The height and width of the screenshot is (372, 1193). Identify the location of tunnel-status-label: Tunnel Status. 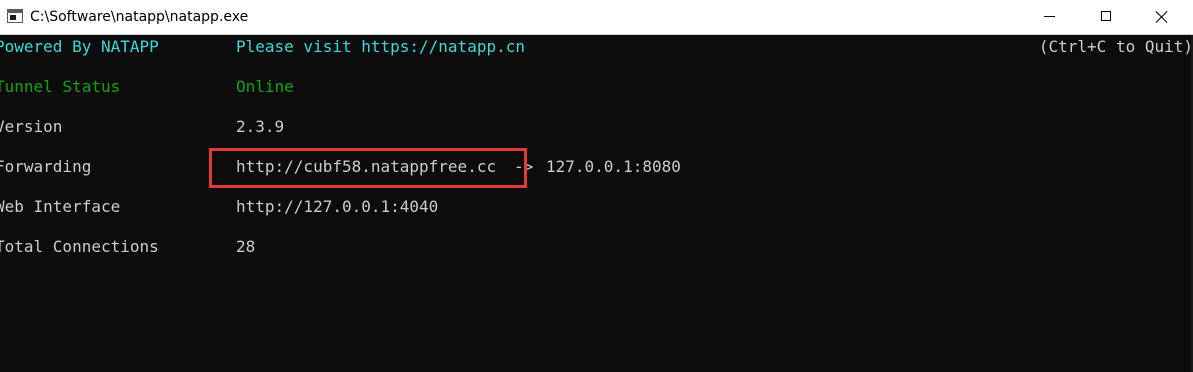
(60, 86).